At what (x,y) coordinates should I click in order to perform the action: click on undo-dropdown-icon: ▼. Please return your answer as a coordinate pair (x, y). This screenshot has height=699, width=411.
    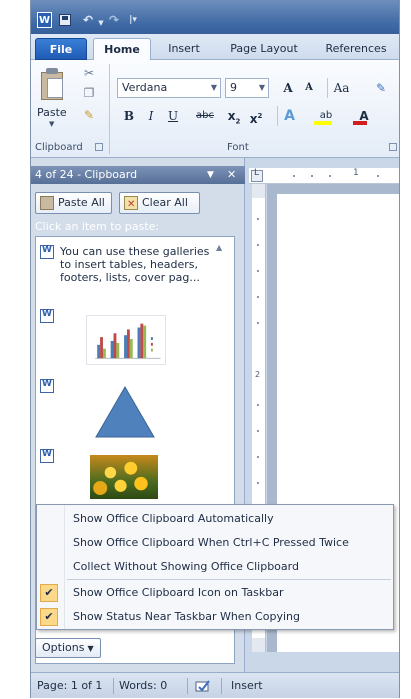
    Looking at the image, I should click on (101, 23).